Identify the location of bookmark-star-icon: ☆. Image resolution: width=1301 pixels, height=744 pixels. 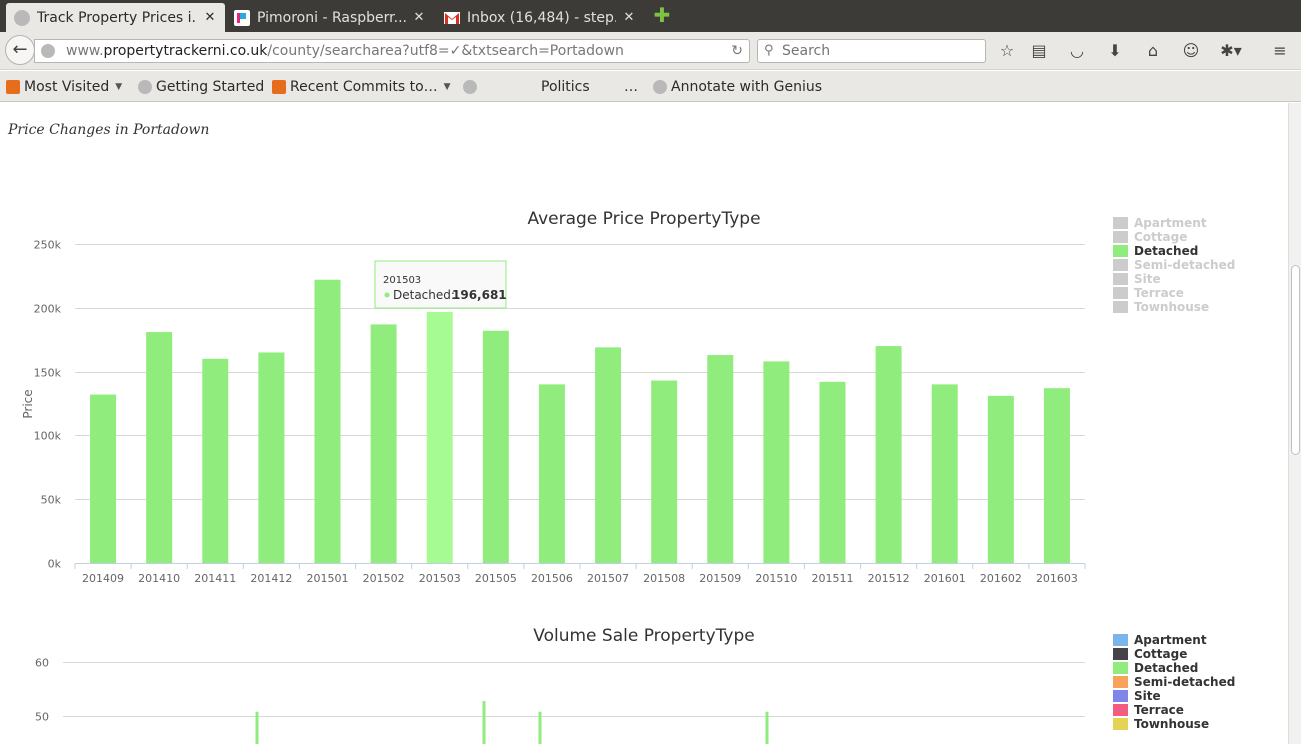
(1007, 51).